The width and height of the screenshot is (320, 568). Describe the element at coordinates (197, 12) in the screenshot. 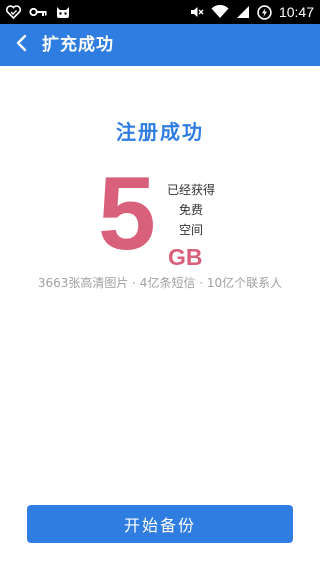

I see `mute-icon` at that location.